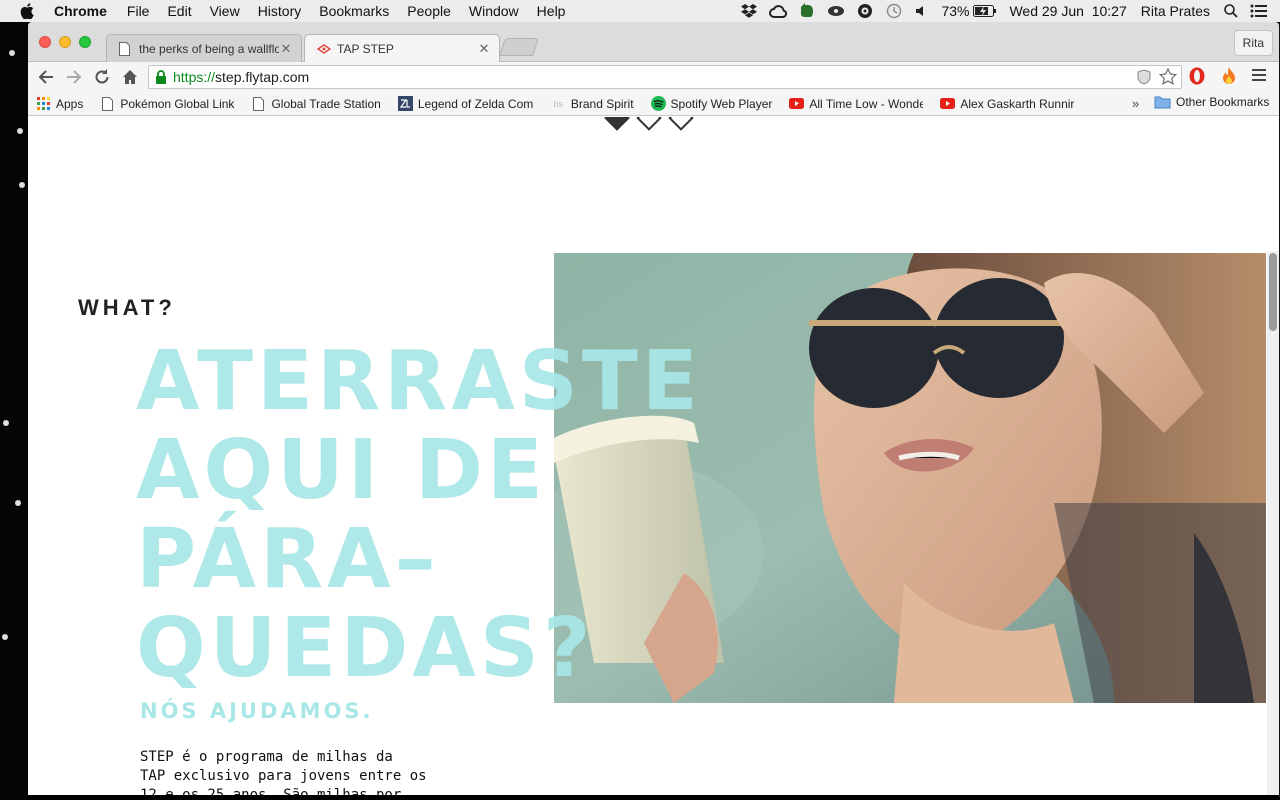  I want to click on bookmark-pokemon-global-link: Pokémon Global Link, so click(167, 103).